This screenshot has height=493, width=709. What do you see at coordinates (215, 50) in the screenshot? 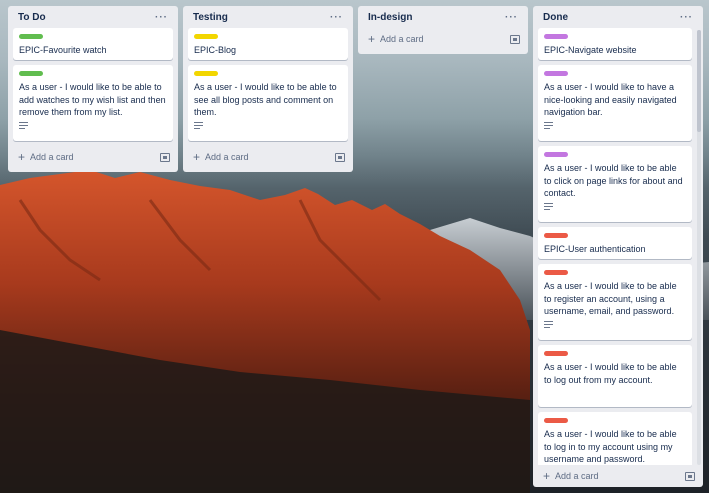
I see `card-title: EPIC-Blog` at bounding box center [215, 50].